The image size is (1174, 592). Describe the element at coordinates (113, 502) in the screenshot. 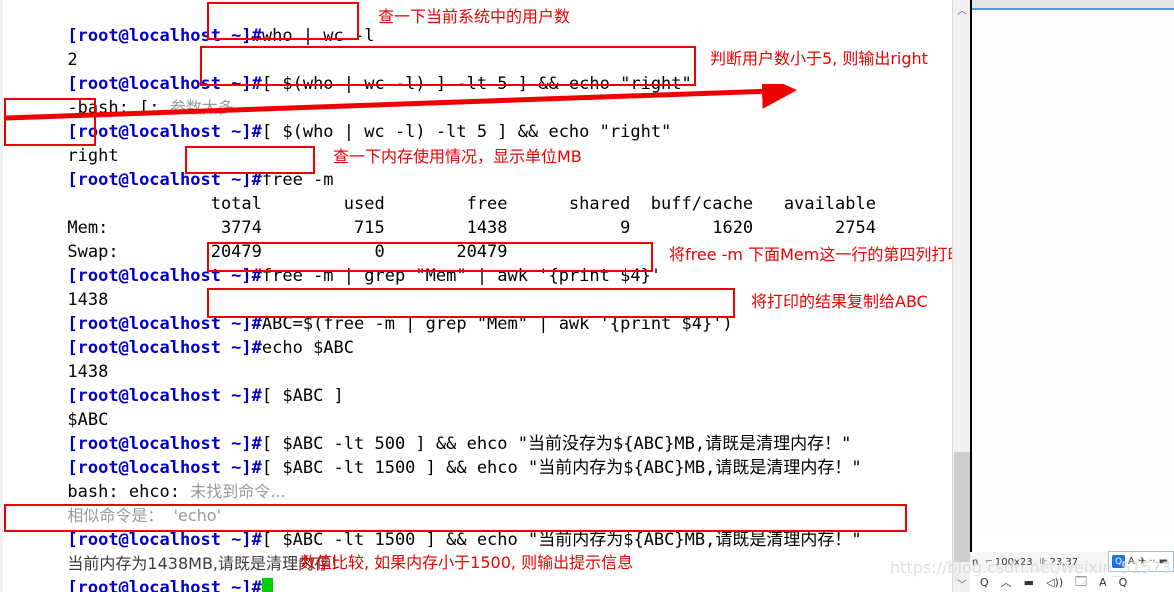

I see `terminal-line: 相似命令是： 'echo'` at that location.